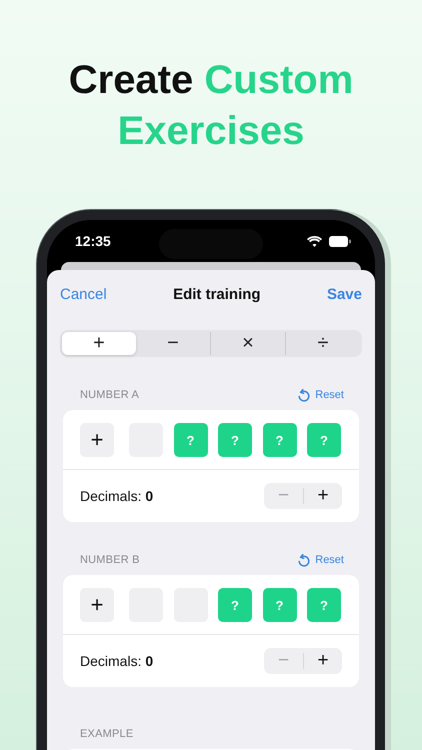  Describe the element at coordinates (99, 343) in the screenshot. I see `operation-tab: +` at that location.